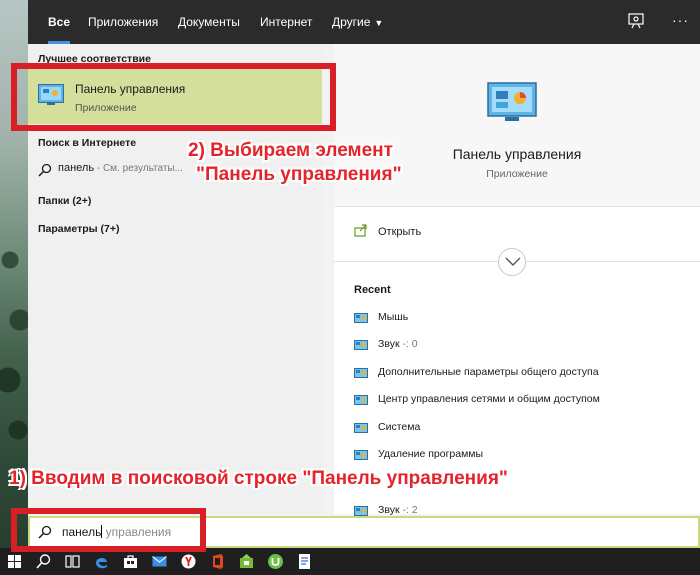  What do you see at coordinates (379, 23) in the screenshot?
I see `chevron-down-icon: ▼` at bounding box center [379, 23].